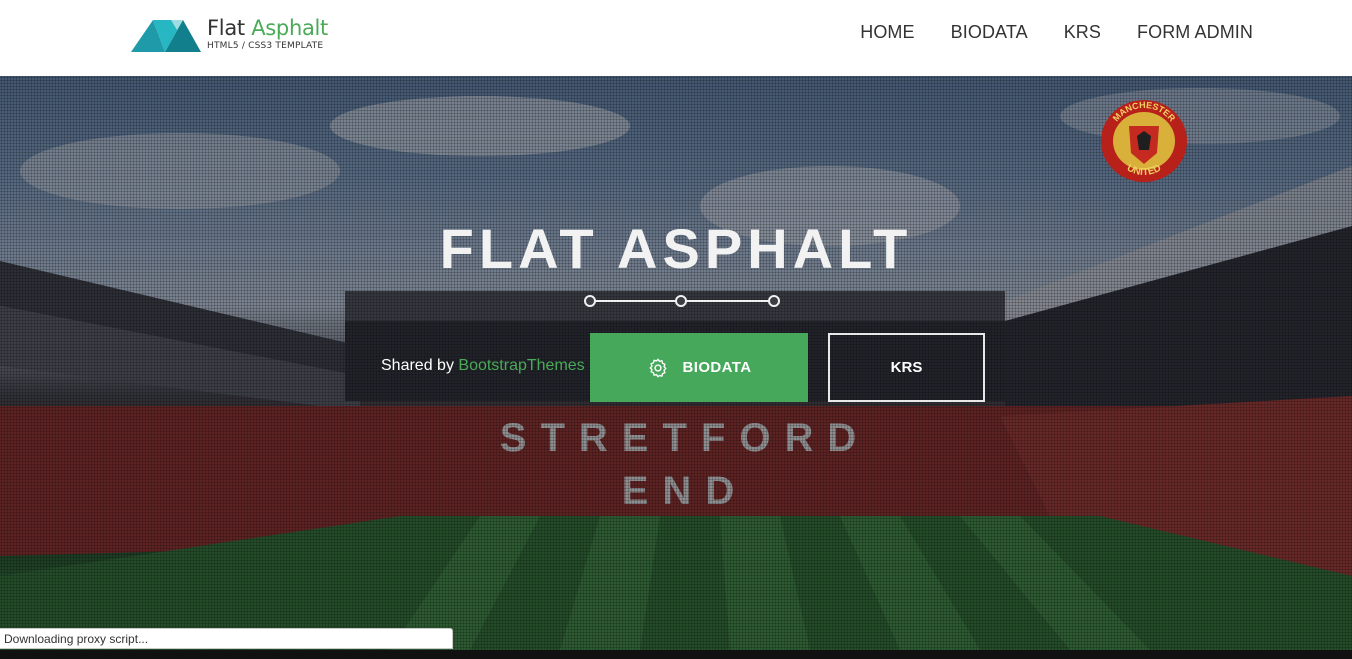 The image size is (1352, 659). I want to click on brand-logo-link: Flat Asphalt HTML5 / CSS3 TEMPLATE, so click(229, 35).